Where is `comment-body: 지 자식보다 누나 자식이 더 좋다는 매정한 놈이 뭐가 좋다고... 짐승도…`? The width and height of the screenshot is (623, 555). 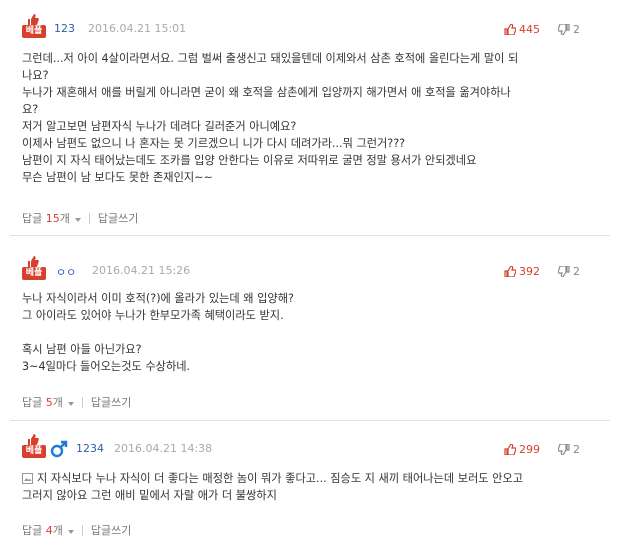
comment-body: 지 자식보다 누나 자식이 더 좋다는 매정한 놈이 뭐가 좋다고... 짐승도… is located at coordinates (312, 487).